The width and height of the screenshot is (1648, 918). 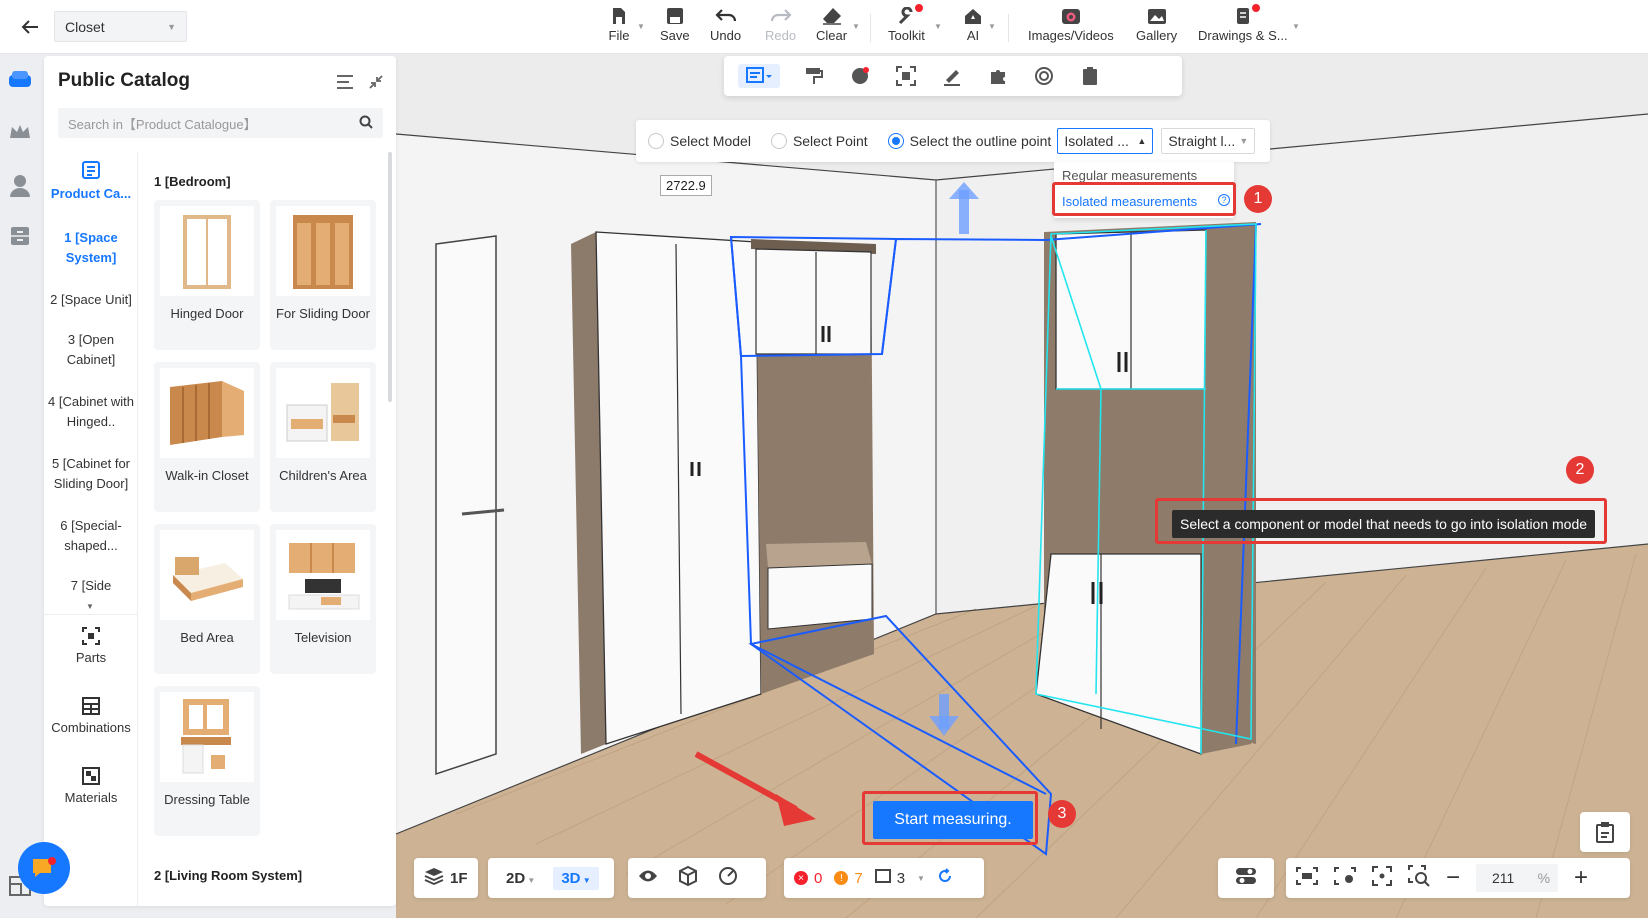 What do you see at coordinates (91, 474) in the screenshot?
I see `sidebar-item-sliding-door-cabinet: 5 [Cabinet for Sliding Door]` at bounding box center [91, 474].